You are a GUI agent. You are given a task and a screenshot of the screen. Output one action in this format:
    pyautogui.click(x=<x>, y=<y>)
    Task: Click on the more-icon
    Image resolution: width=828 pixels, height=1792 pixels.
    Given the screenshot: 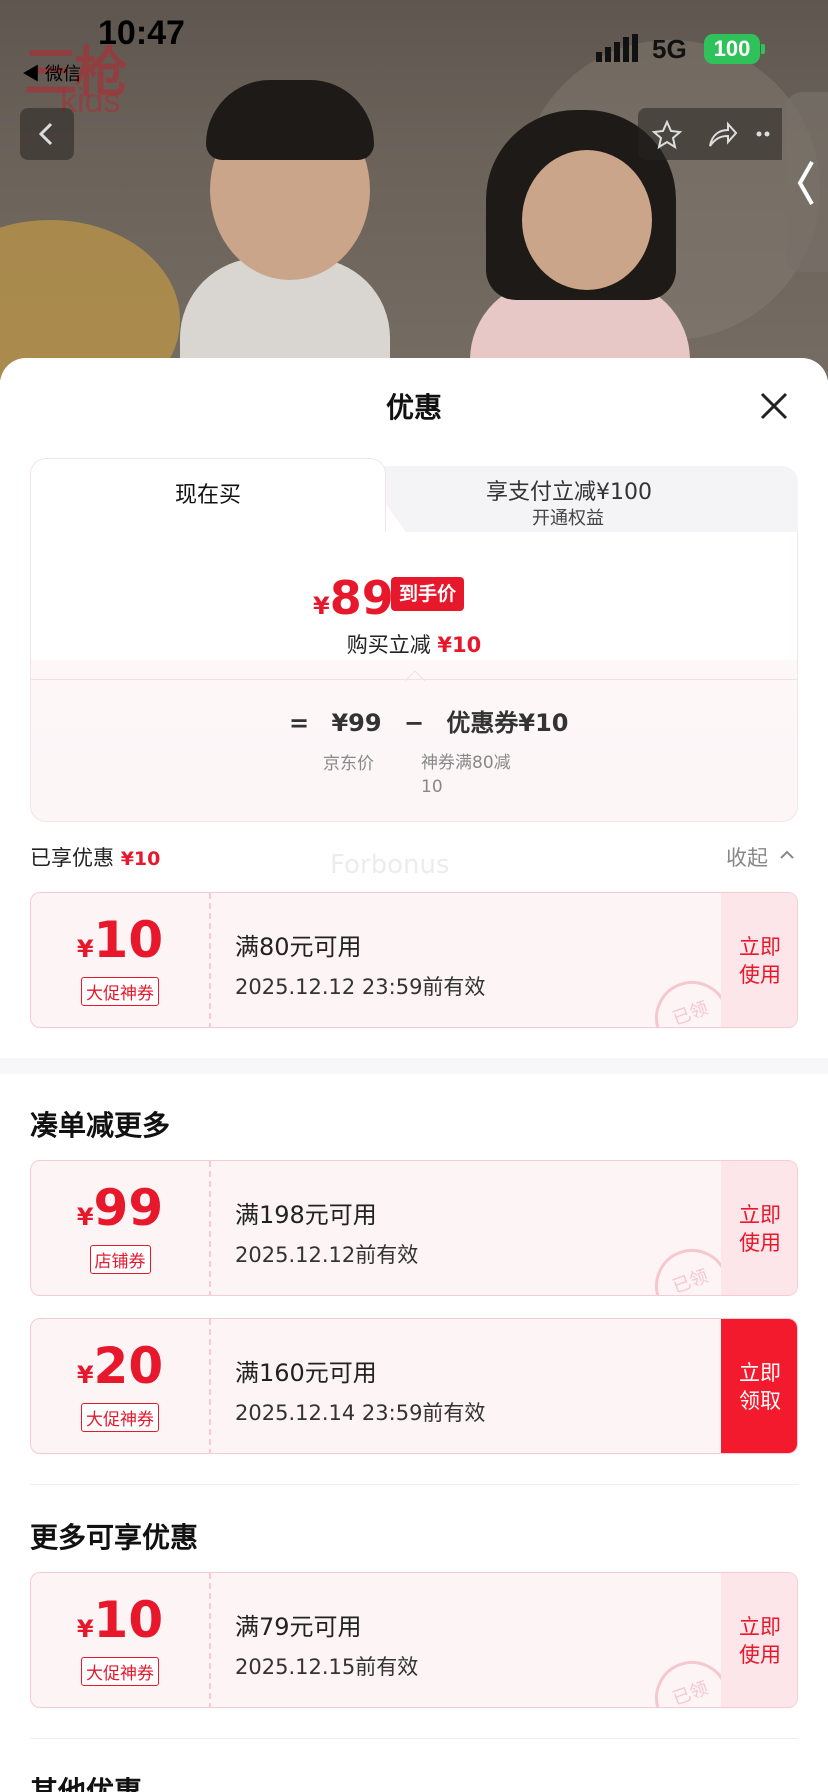 What is the action you would take?
    pyautogui.click(x=766, y=134)
    